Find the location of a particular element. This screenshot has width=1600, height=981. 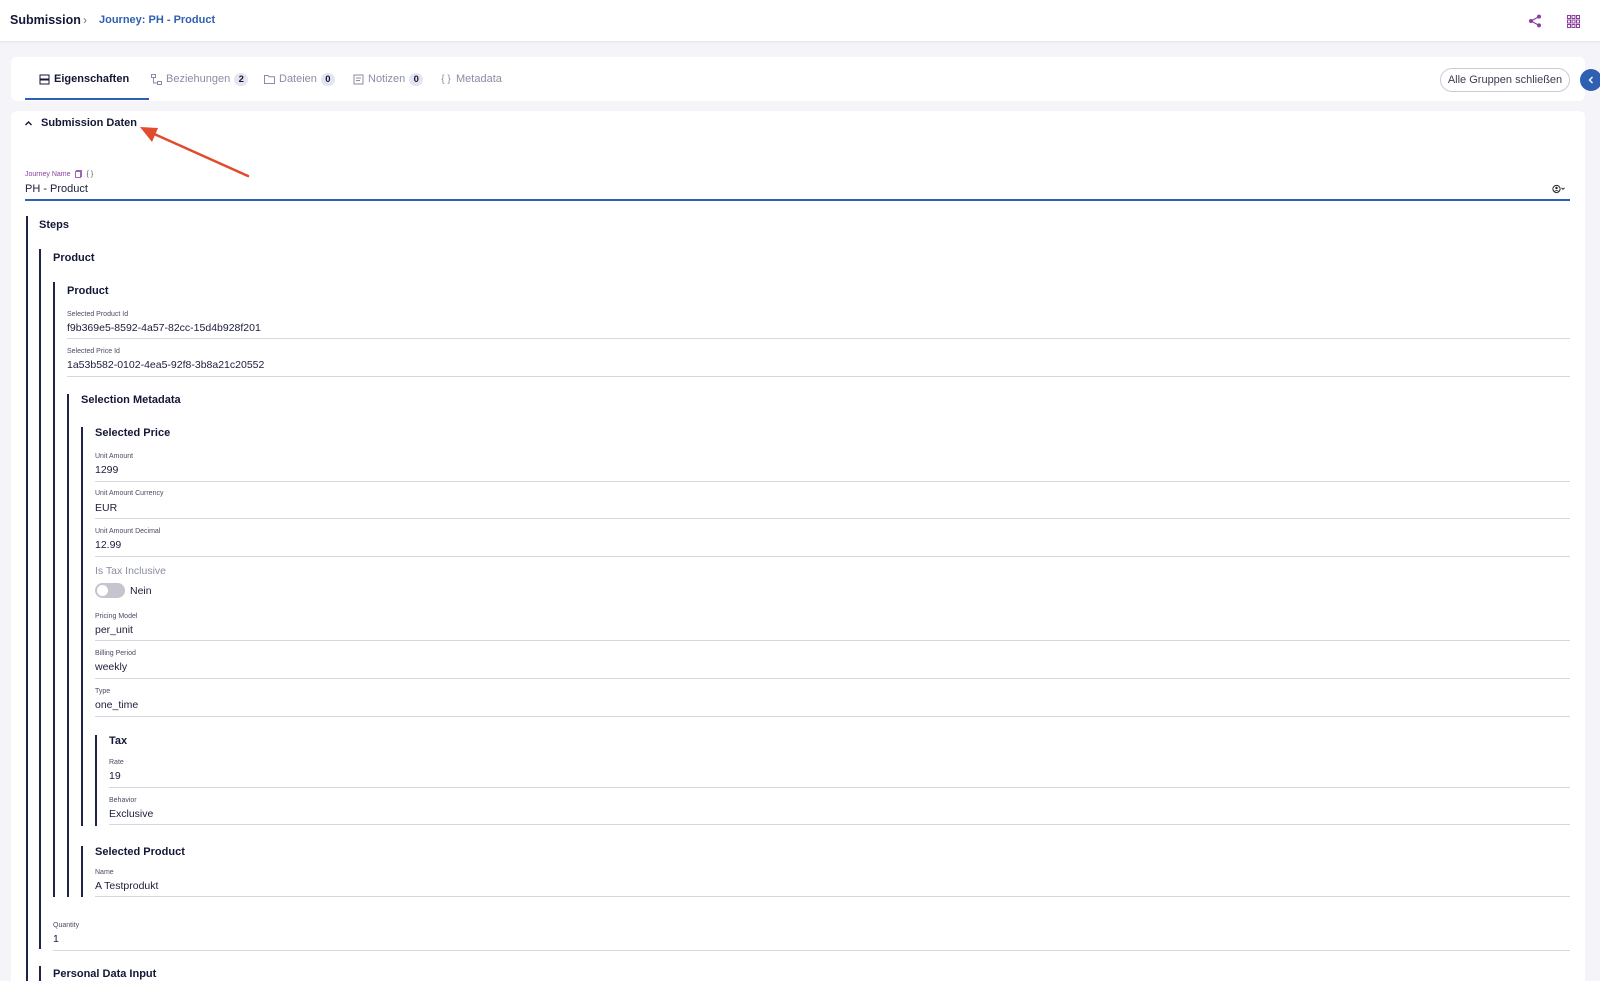

tab-metadata: { } Metadata is located at coordinates (471, 79).